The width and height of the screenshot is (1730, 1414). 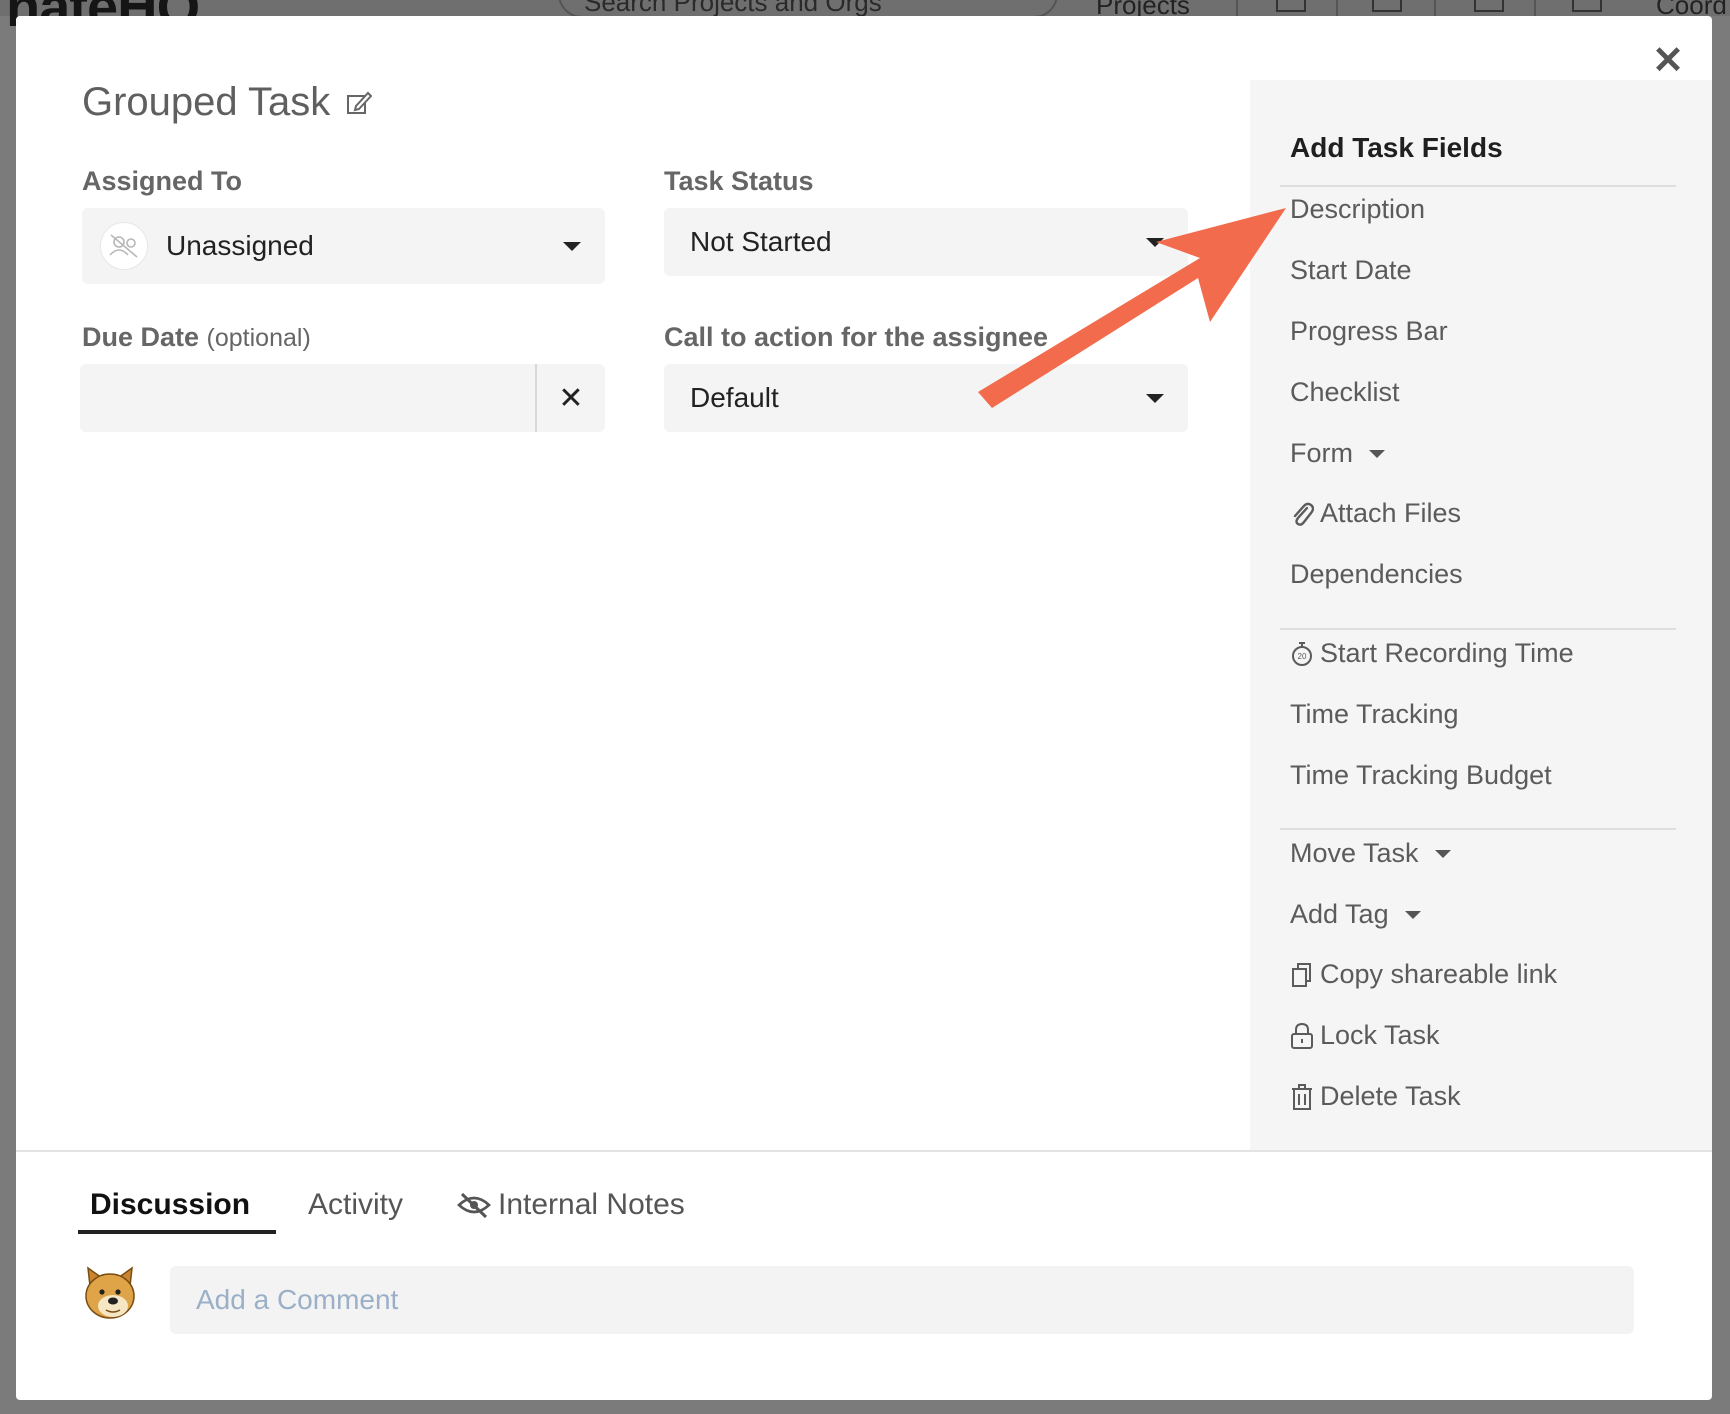 What do you see at coordinates (739, 181) in the screenshot?
I see `task-status-label: Task Status` at bounding box center [739, 181].